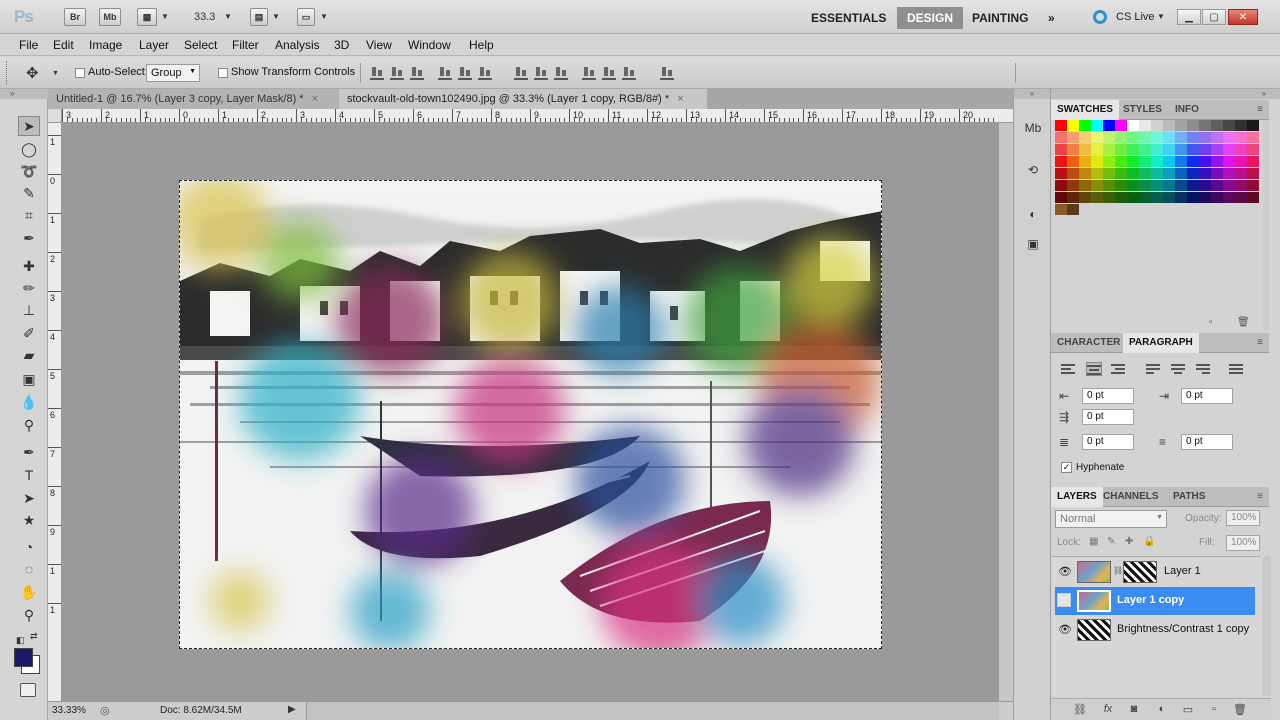  Describe the element at coordinates (1118, 570) in the screenshot. I see `mask-link-icon: ⛓` at that location.